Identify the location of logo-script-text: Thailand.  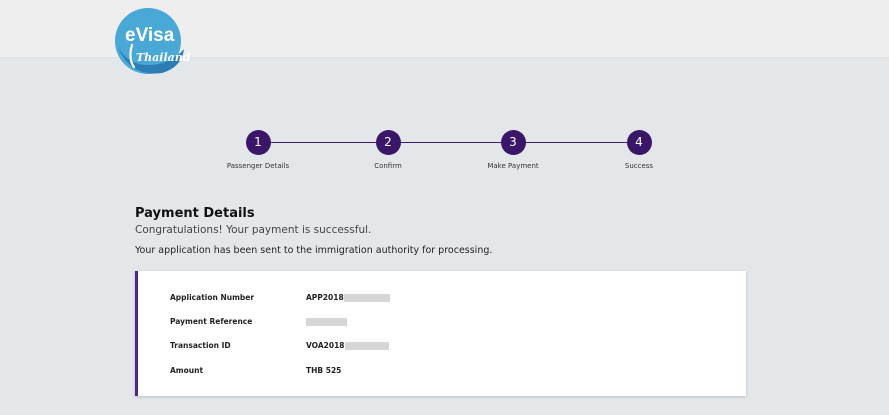
(163, 57).